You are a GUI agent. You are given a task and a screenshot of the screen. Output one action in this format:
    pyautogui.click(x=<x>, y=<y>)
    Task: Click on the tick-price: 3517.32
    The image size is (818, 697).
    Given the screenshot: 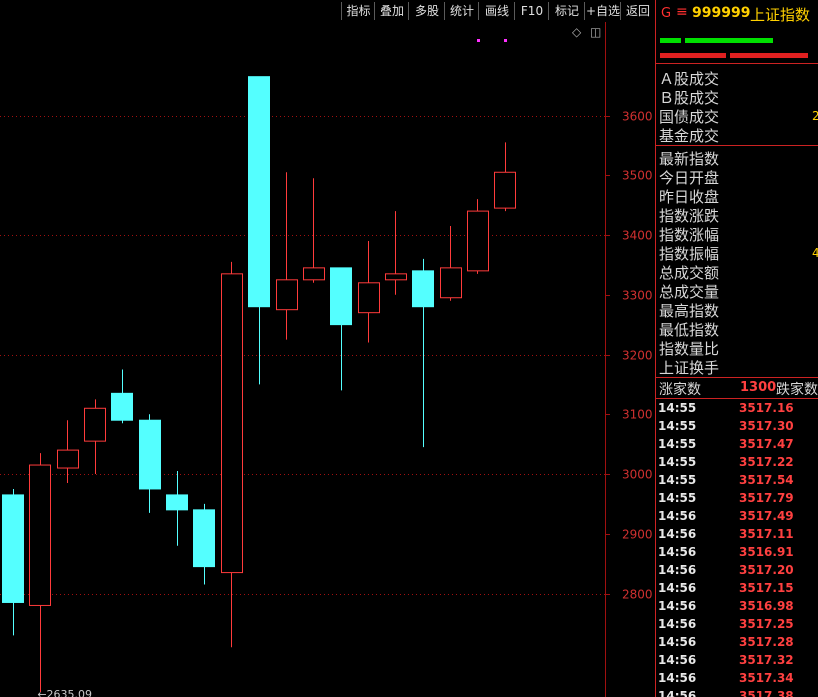 What is the action you would take?
    pyautogui.click(x=766, y=660)
    